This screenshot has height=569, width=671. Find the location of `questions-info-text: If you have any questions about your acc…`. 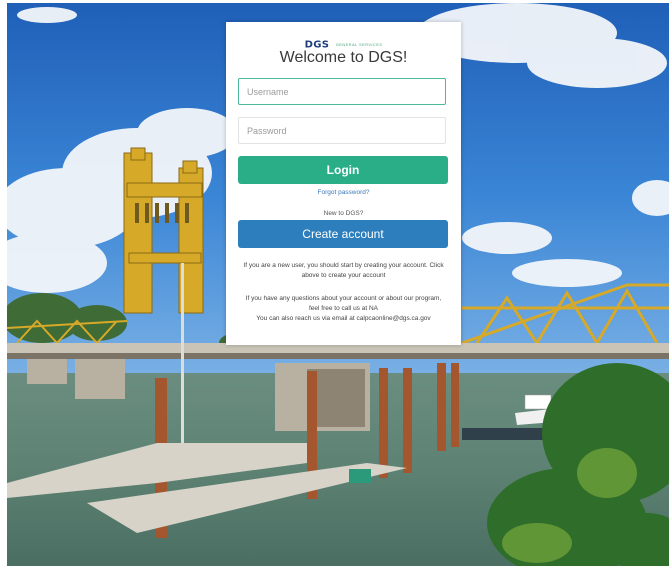

questions-info-text: If you have any questions about your acc… is located at coordinates (343, 303).